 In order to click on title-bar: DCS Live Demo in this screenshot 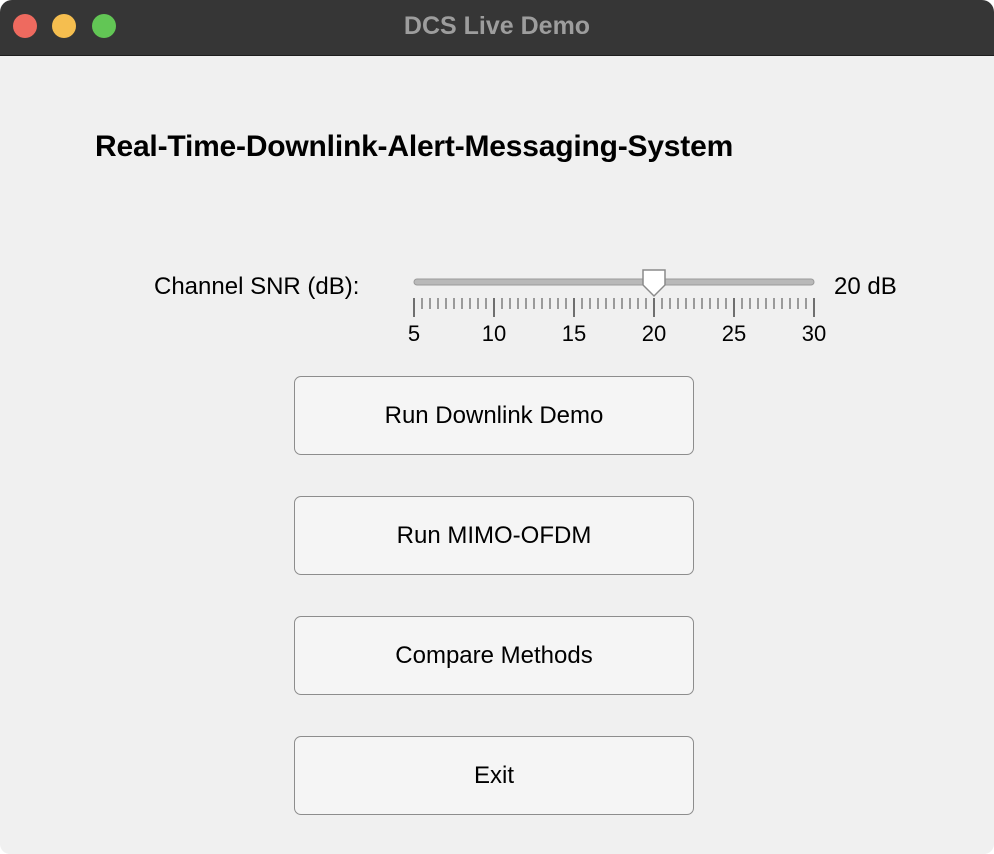, I will do `click(497, 28)`.